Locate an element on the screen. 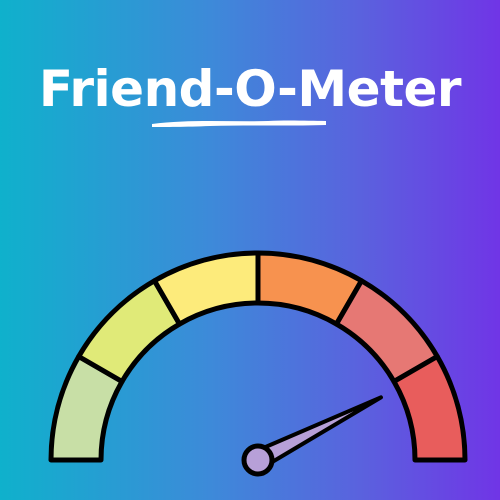 This screenshot has height=500, width=500. gauge-needle-hub is located at coordinates (258, 460).